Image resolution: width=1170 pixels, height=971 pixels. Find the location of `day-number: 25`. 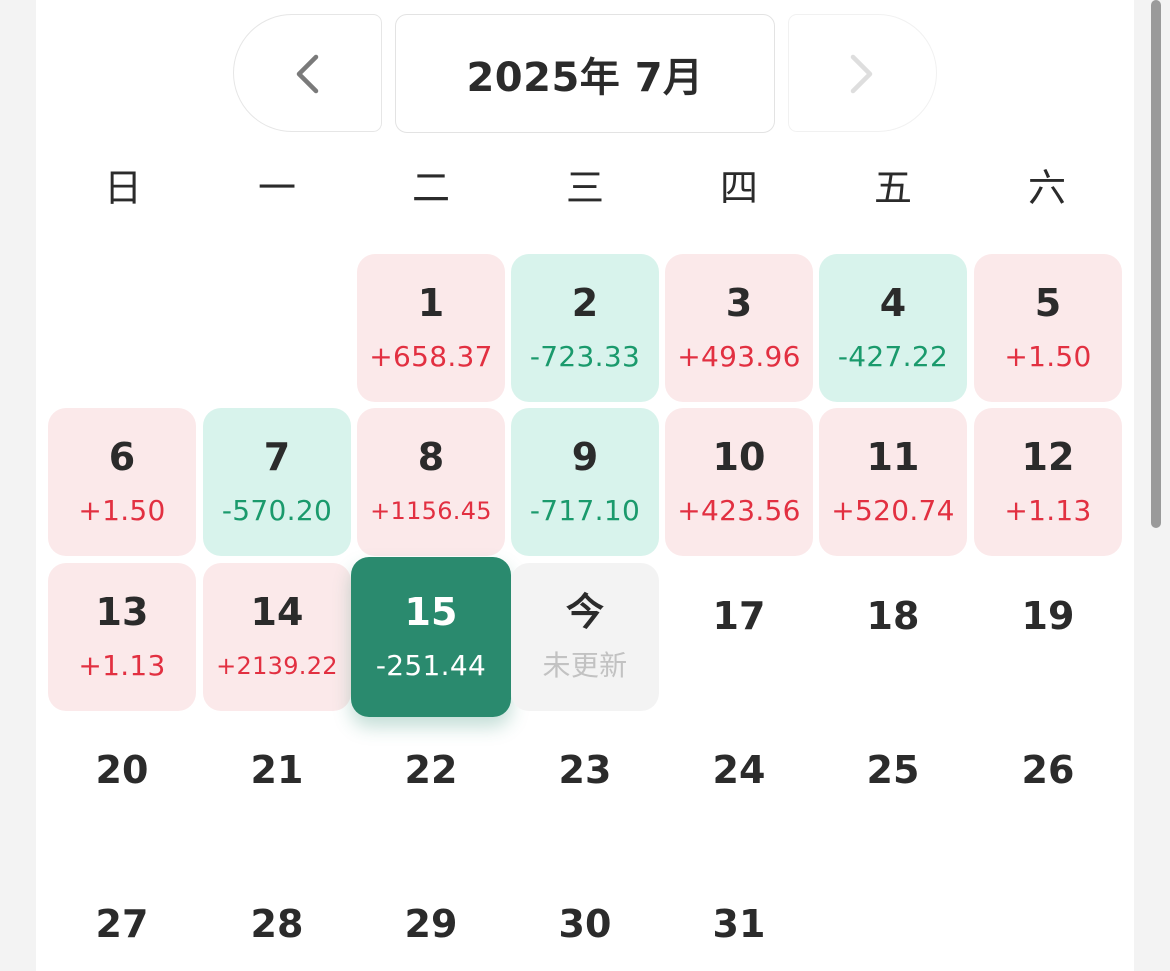

day-number: 25 is located at coordinates (893, 770).